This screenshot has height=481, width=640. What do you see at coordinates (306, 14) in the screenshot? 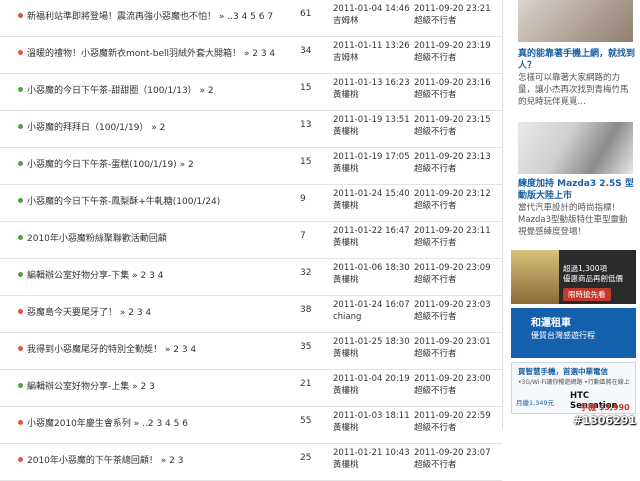
I see `topic-reply-count: 61` at bounding box center [306, 14].